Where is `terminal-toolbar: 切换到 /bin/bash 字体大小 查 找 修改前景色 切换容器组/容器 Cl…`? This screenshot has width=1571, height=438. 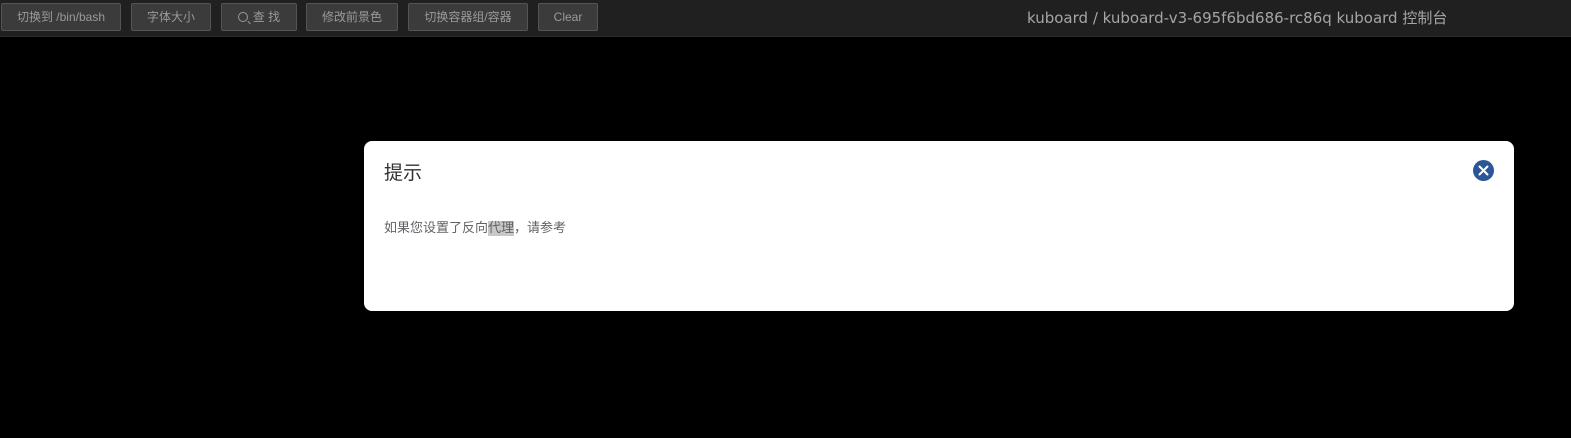 terminal-toolbar: 切换到 /bin/bash 字体大小 查 找 修改前景色 切换容器组/容器 Cl… is located at coordinates (785, 18).